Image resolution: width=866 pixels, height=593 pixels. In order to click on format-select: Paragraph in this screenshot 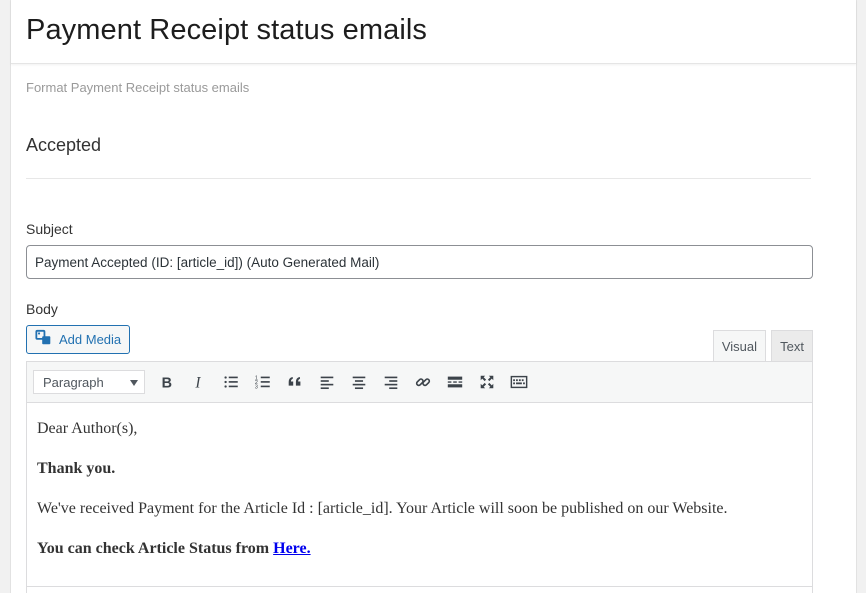, I will do `click(89, 382)`.